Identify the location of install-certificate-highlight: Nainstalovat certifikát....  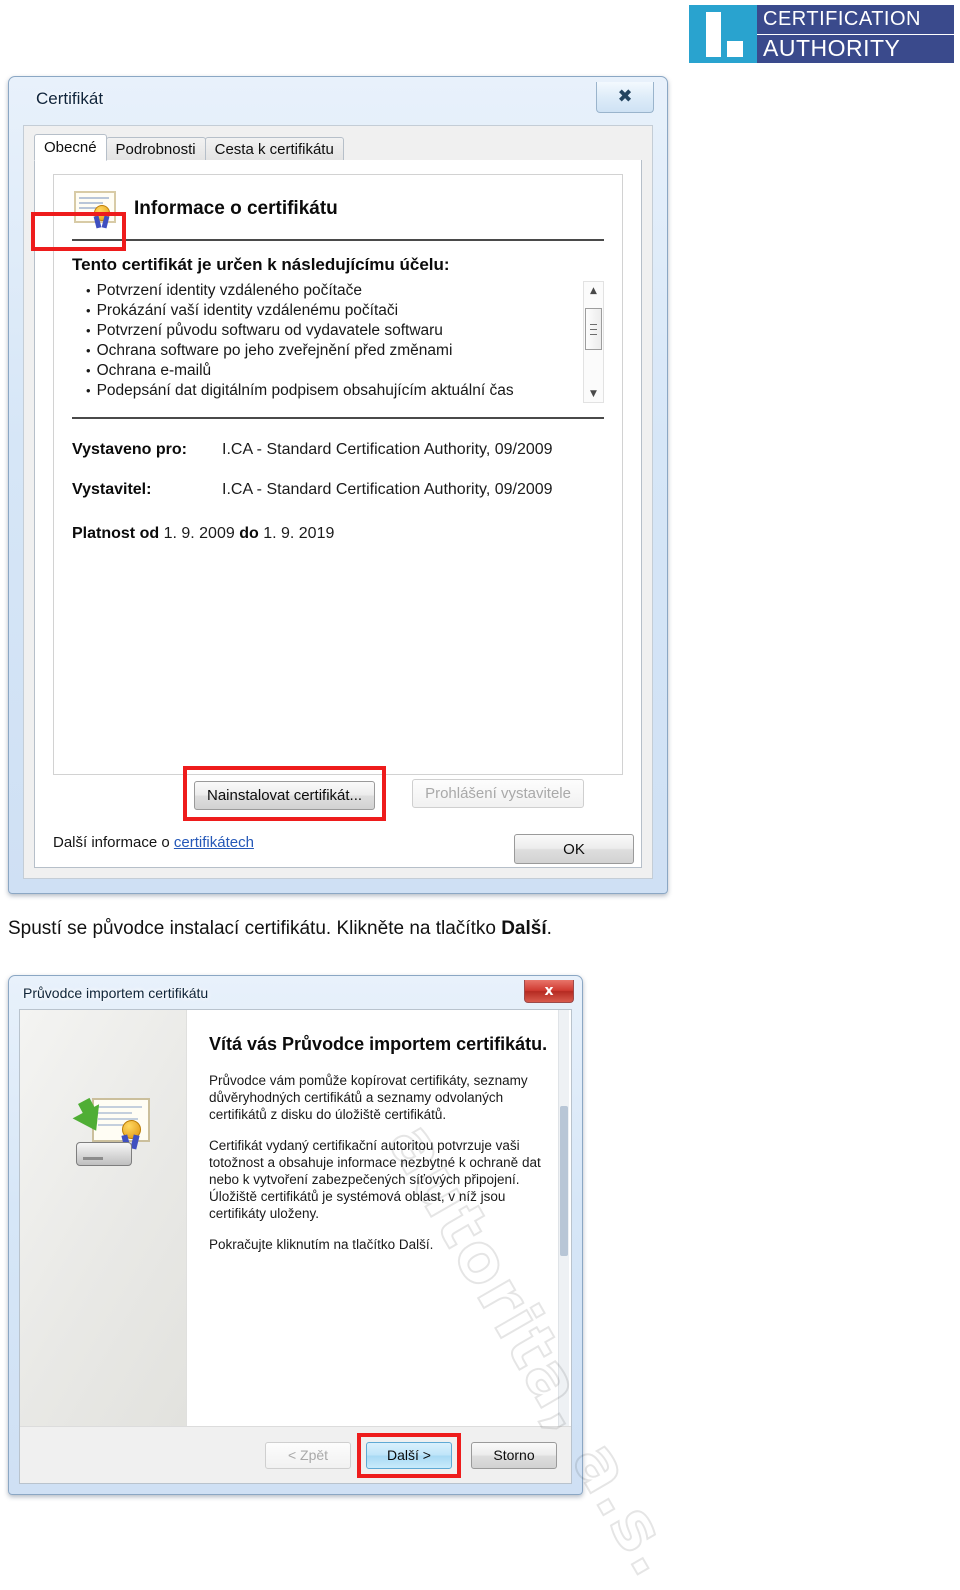
(285, 793).